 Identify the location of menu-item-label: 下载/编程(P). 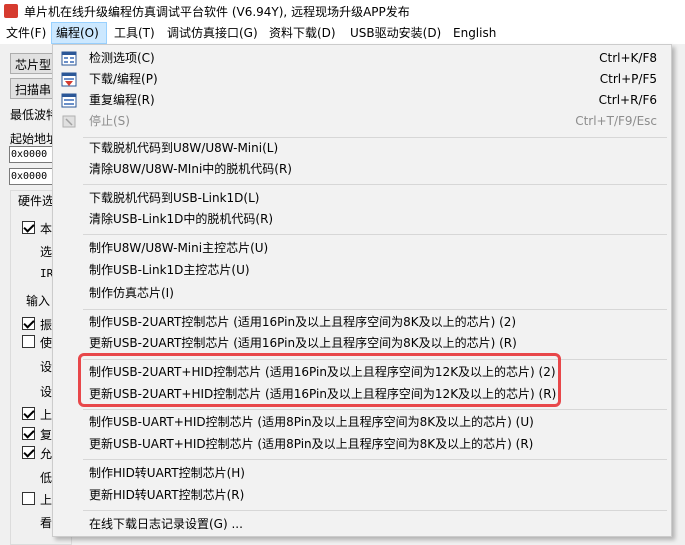
(123, 79).